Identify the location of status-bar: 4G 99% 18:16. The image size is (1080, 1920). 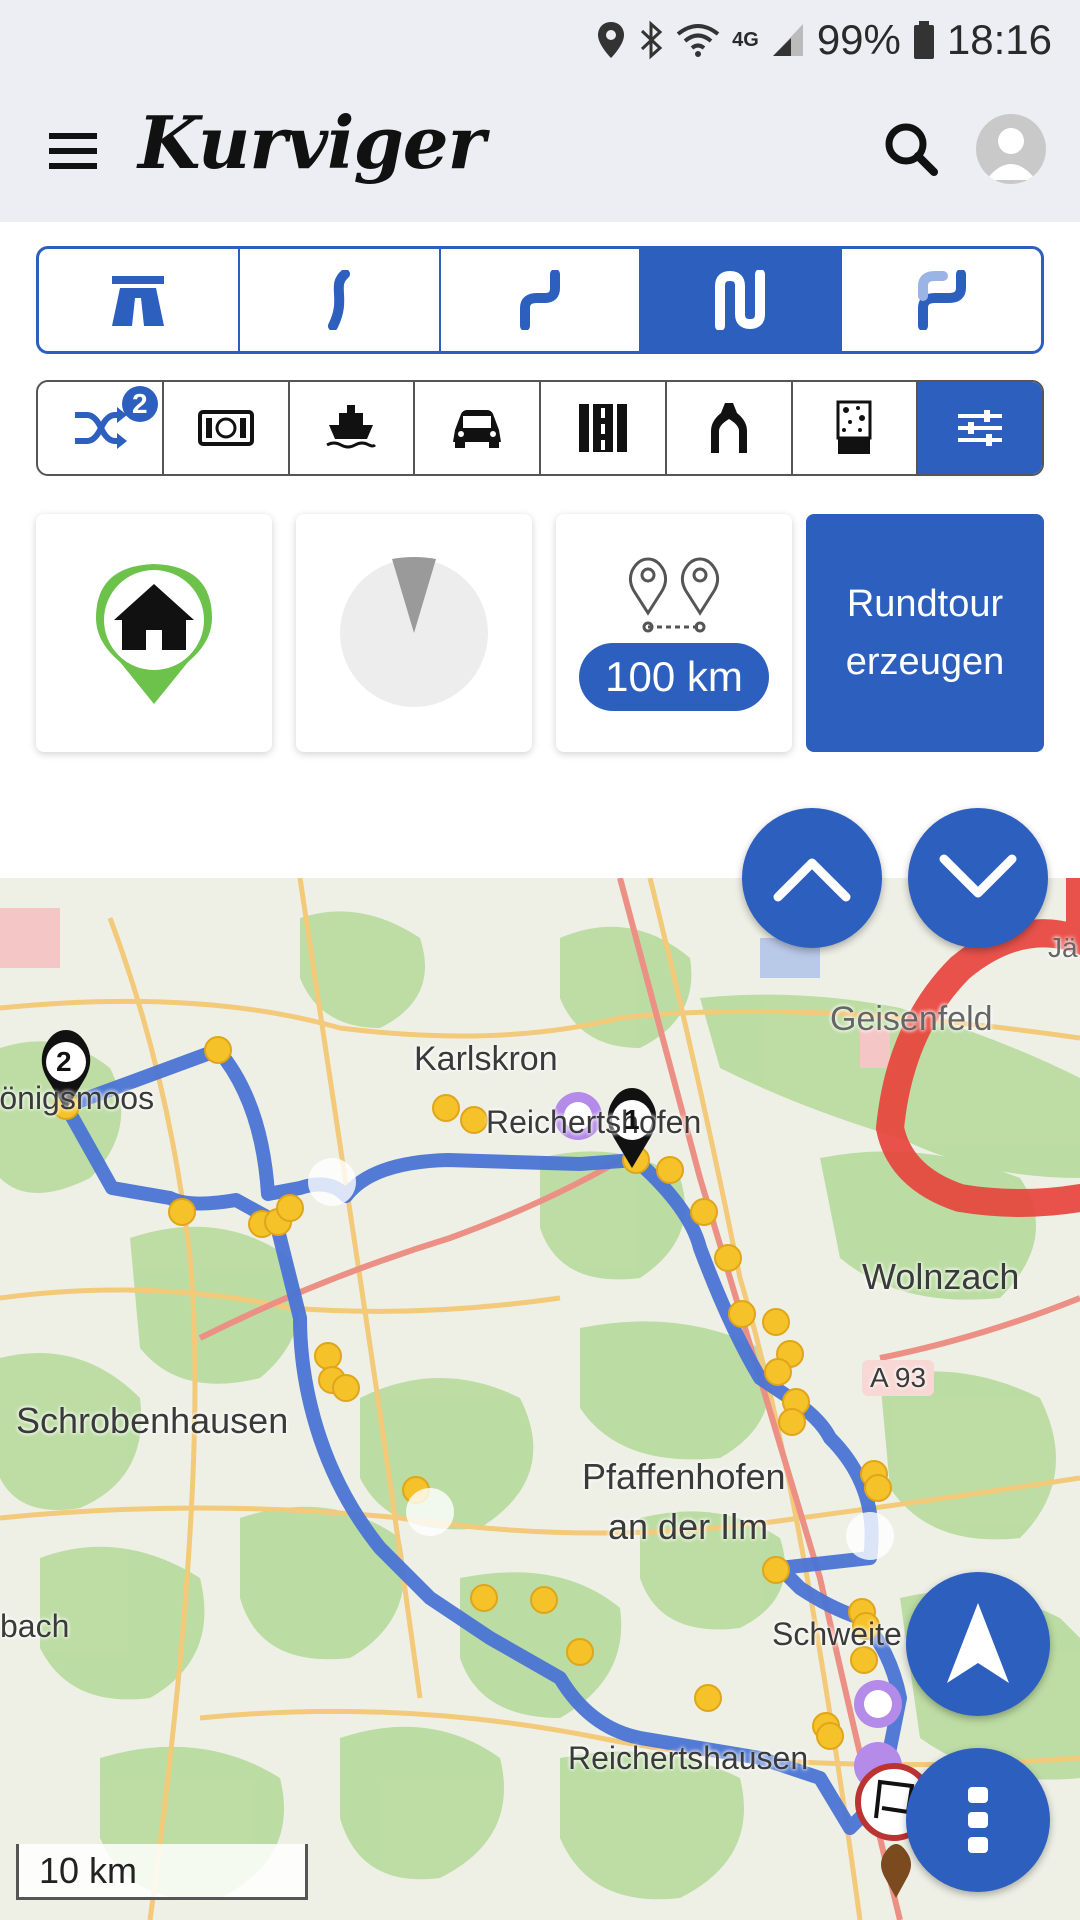
(540, 40).